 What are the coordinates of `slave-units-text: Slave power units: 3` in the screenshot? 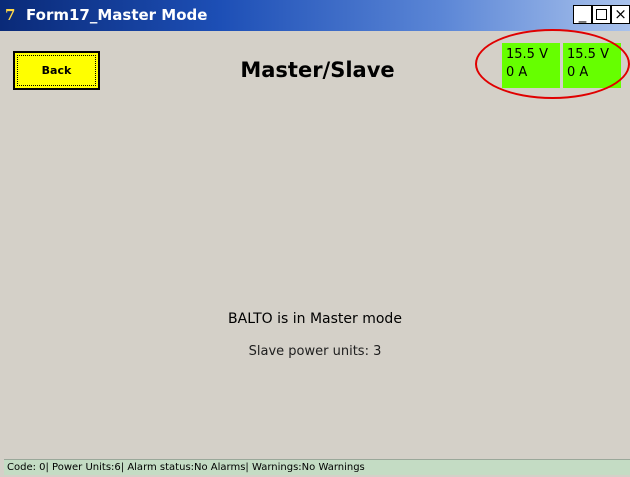 It's located at (315, 351).